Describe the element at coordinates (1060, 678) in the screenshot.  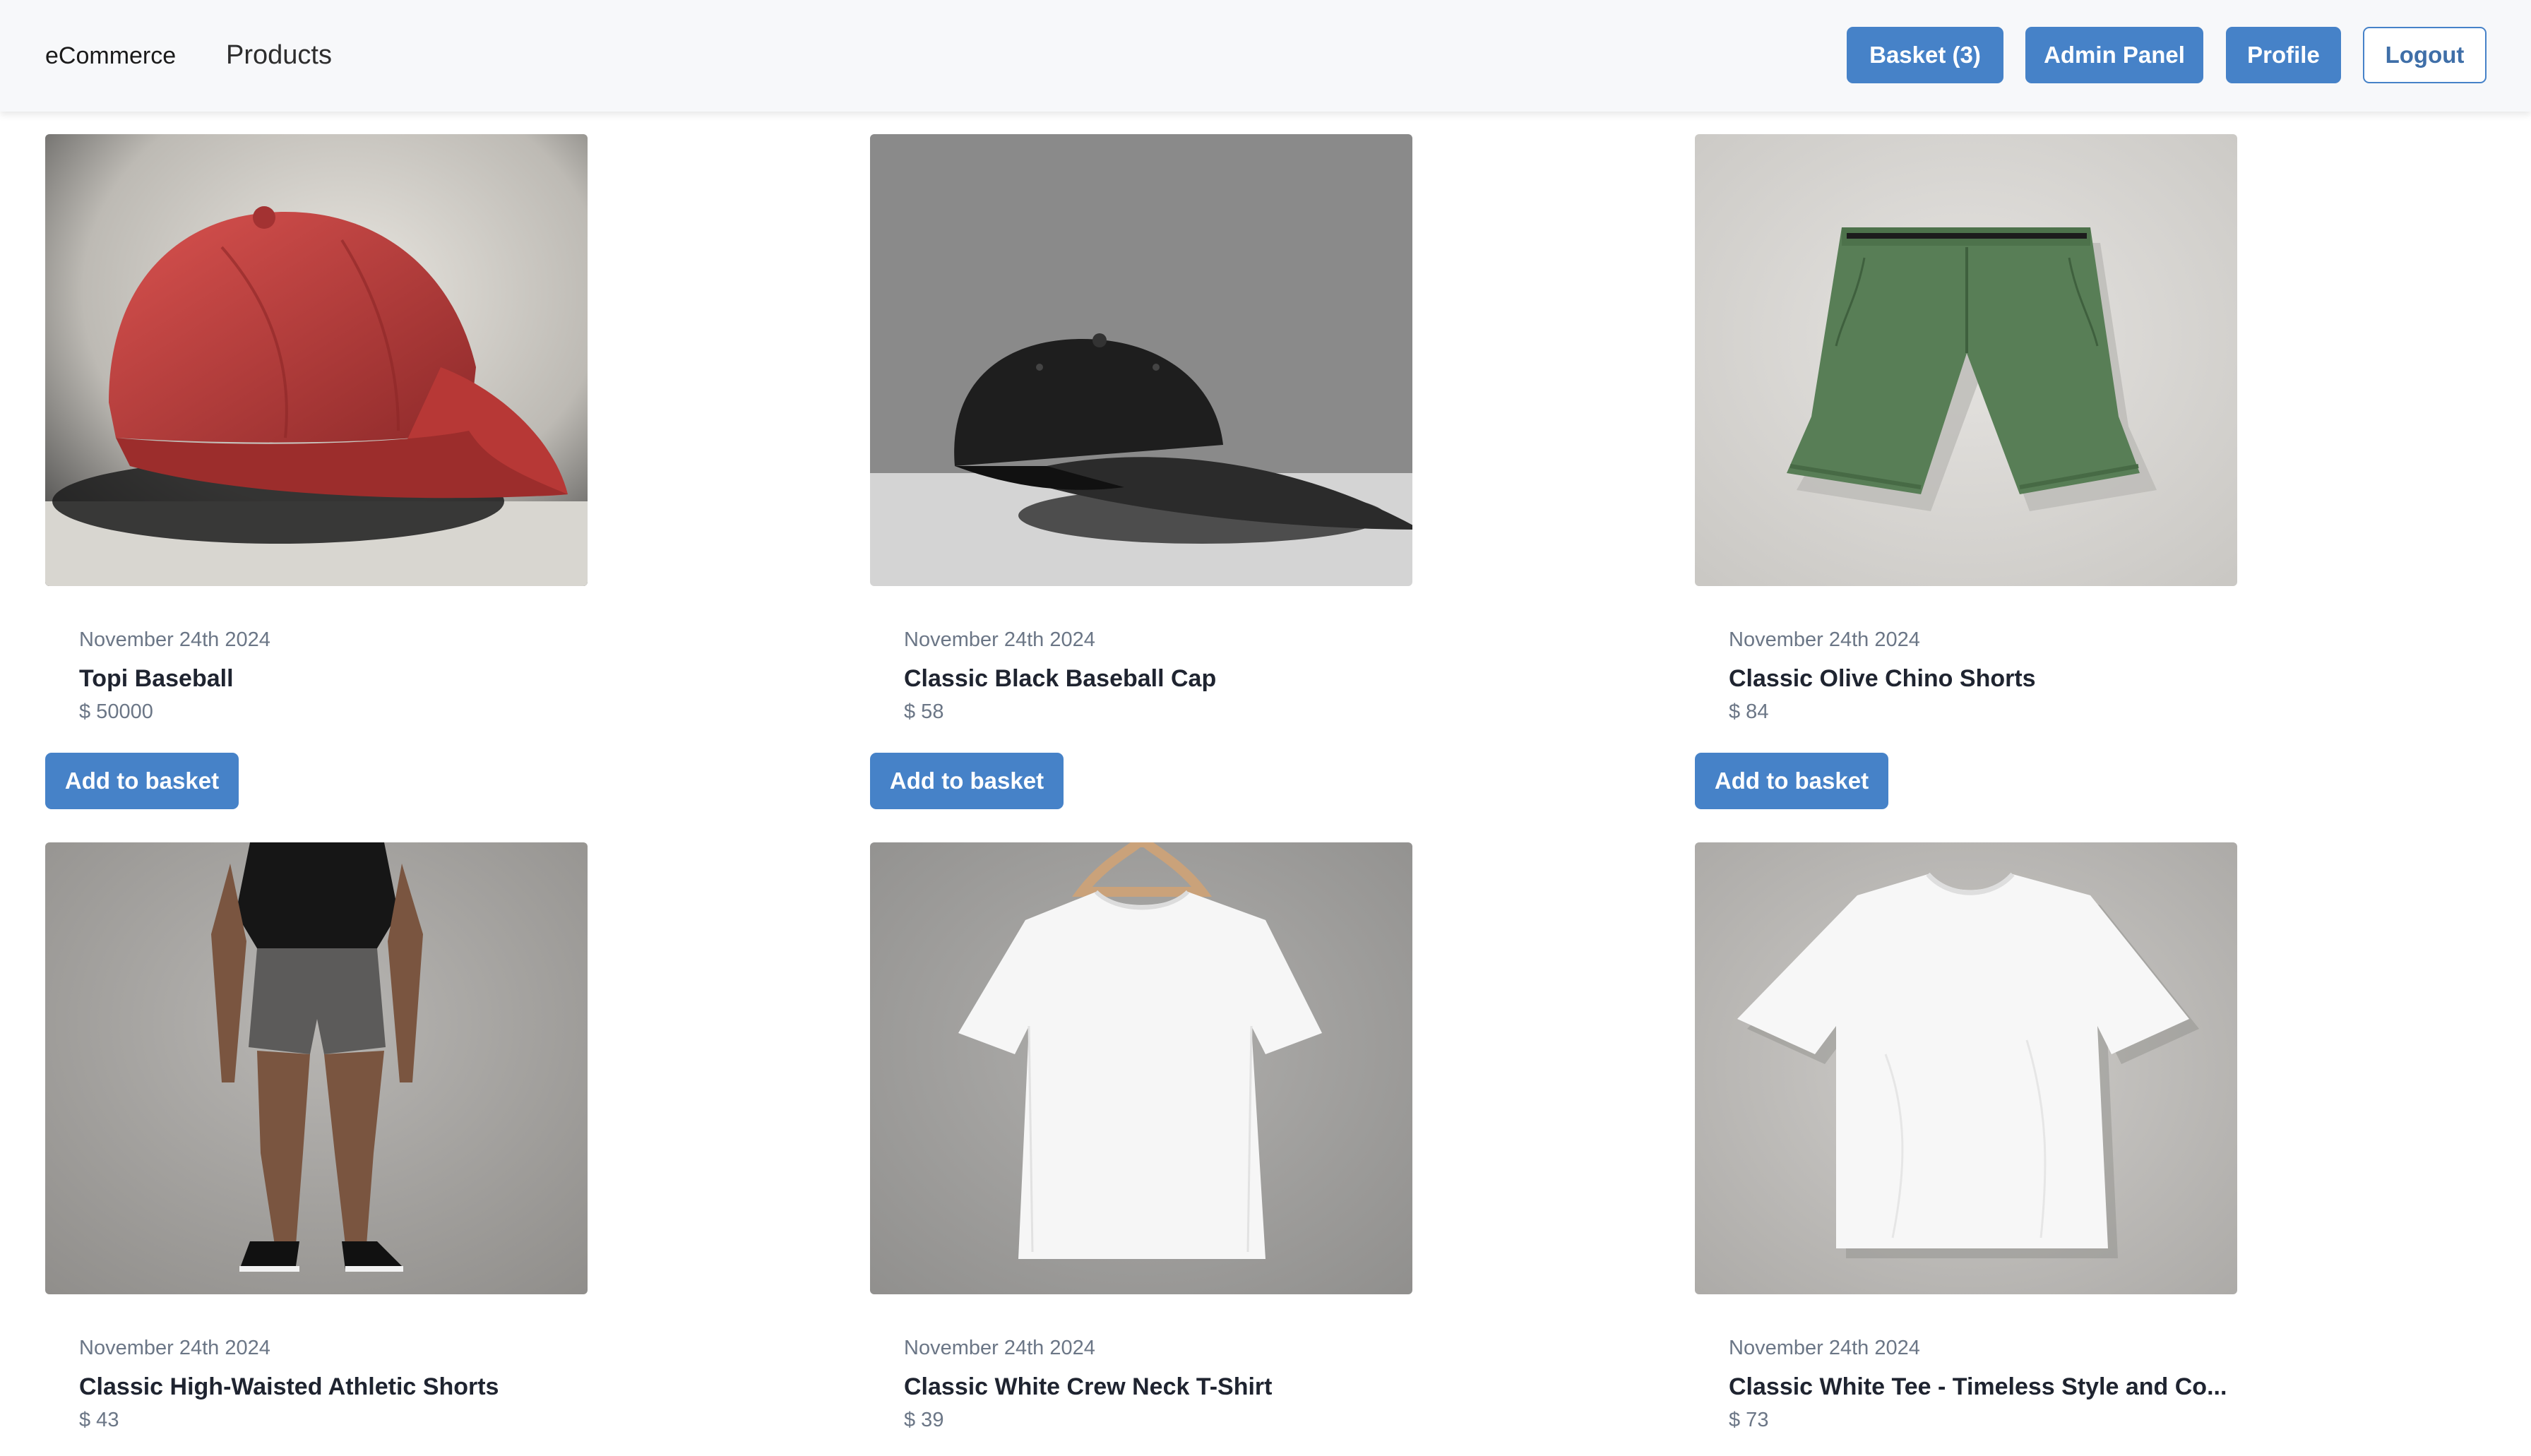
I see `product-name: Classic Black Baseball Cap` at that location.